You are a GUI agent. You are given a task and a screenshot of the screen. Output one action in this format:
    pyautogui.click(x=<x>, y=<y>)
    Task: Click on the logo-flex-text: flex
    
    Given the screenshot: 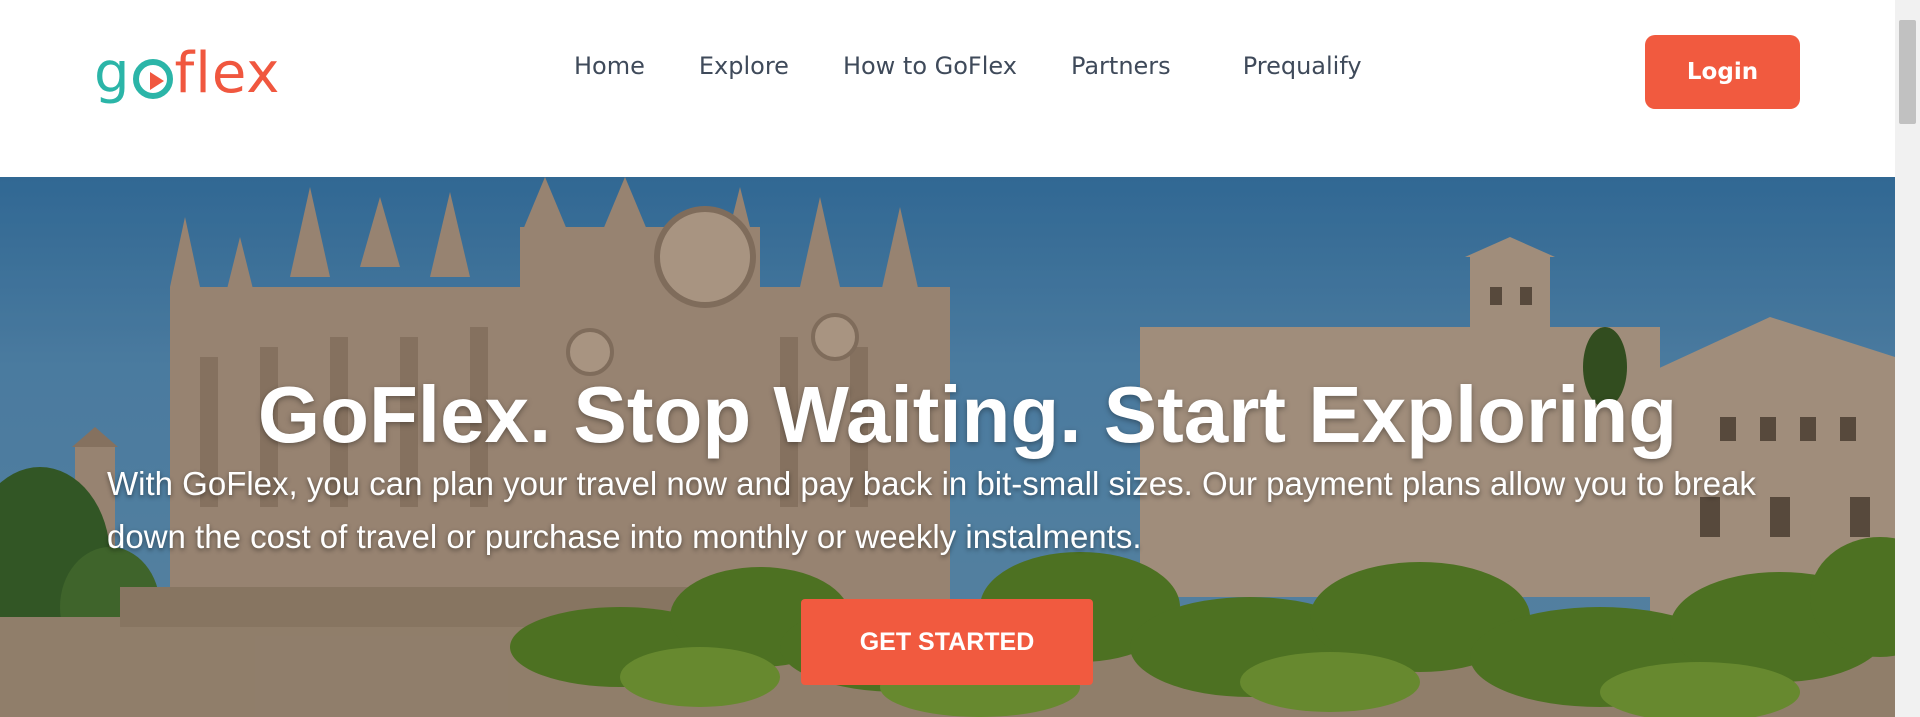 What is the action you would take?
    pyautogui.click(x=227, y=73)
    